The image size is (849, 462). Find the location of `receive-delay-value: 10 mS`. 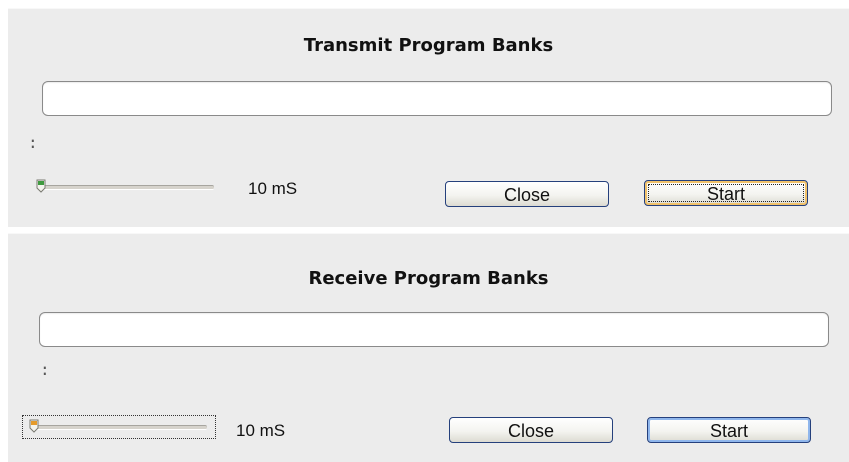

receive-delay-value: 10 mS is located at coordinates (261, 430).